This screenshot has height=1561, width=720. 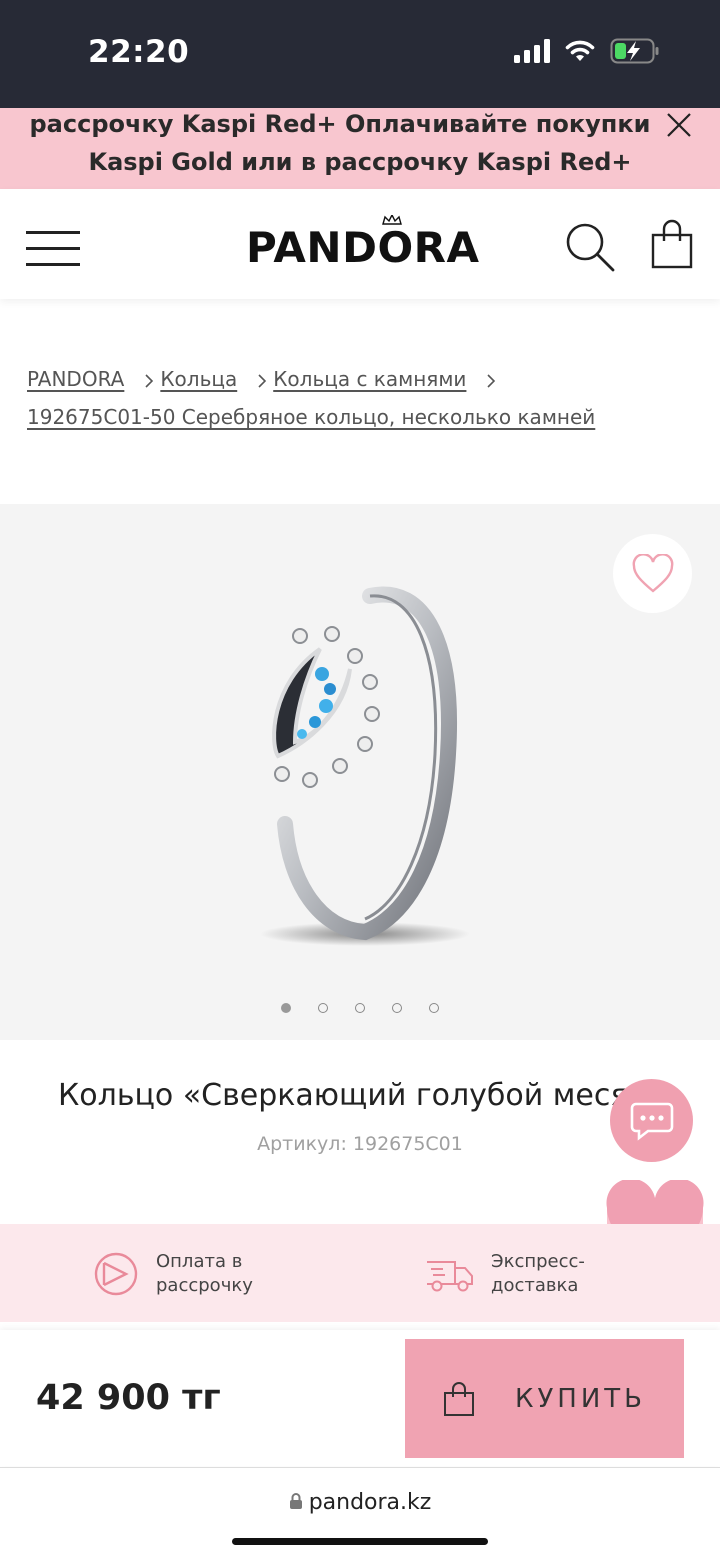 I want to click on lock-icon, so click(x=295, y=1501).